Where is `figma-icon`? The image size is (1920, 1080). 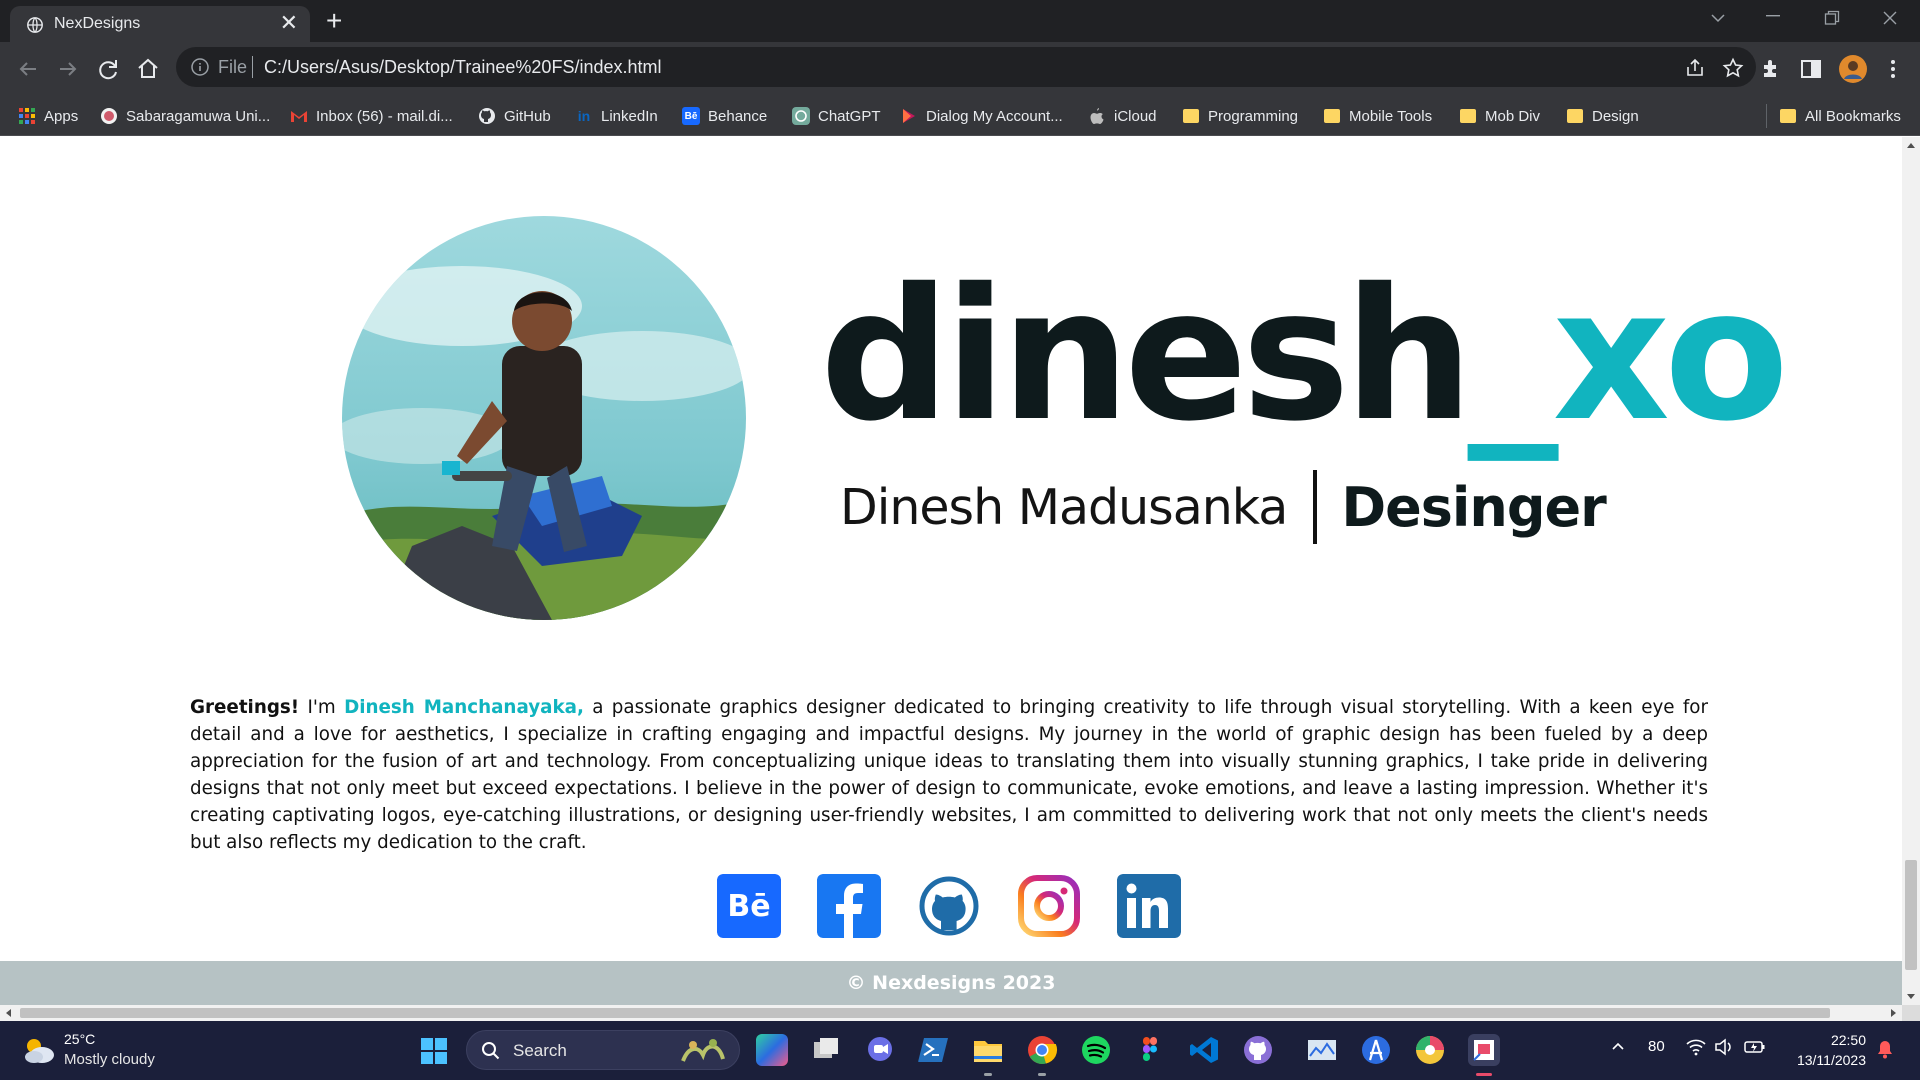
figma-icon is located at coordinates (1150, 1050).